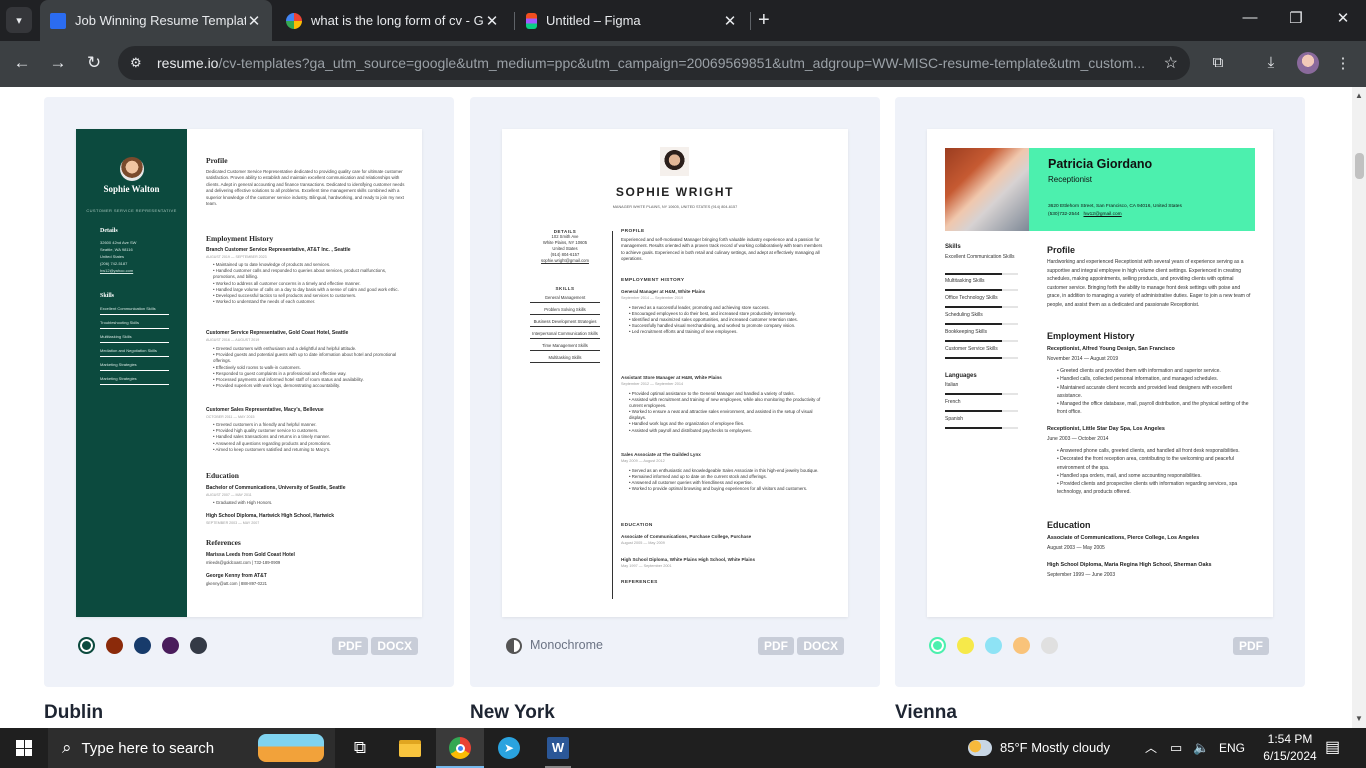 Image resolution: width=1366 pixels, height=768 pixels. Describe the element at coordinates (1201, 748) in the screenshot. I see `volume-icon: 🔈` at that location.